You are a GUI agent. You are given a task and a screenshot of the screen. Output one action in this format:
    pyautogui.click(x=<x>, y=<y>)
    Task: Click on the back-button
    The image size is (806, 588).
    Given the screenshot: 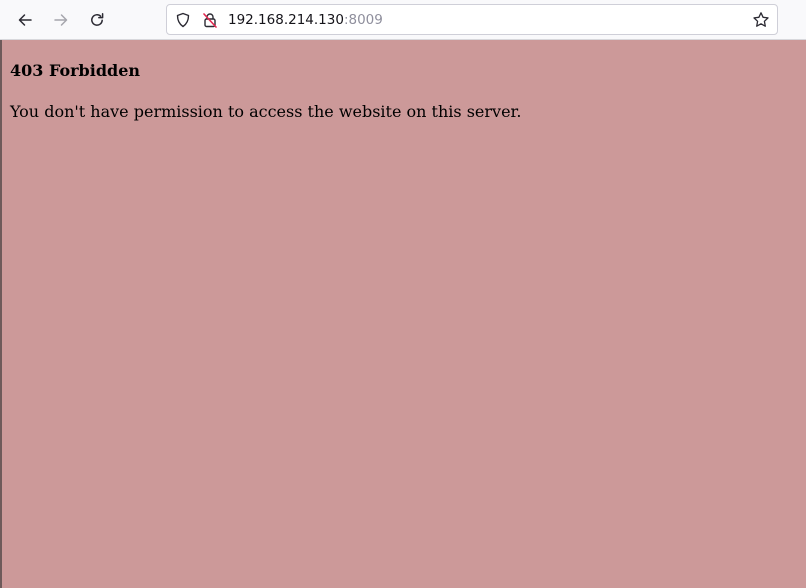 What is the action you would take?
    pyautogui.click(x=25, y=20)
    